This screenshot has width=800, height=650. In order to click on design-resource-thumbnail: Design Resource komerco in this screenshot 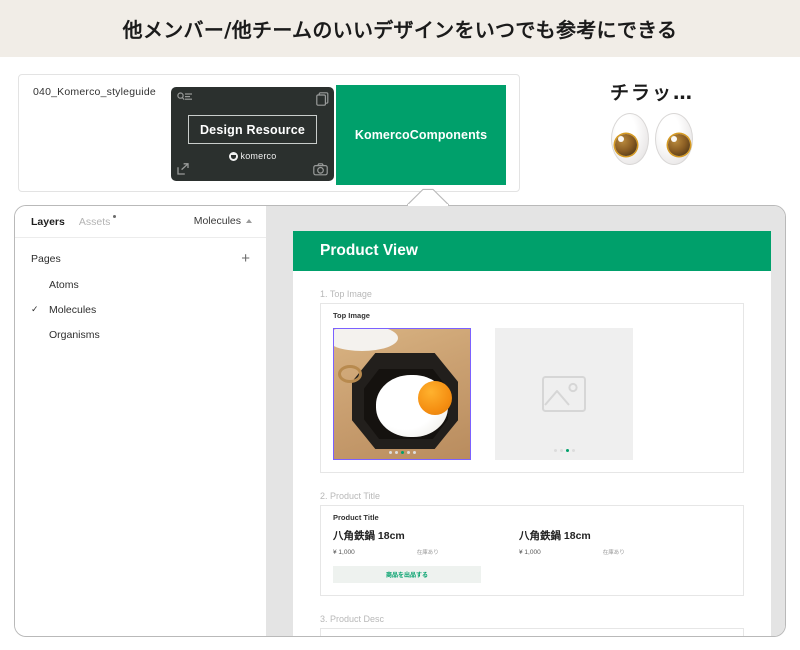, I will do `click(252, 134)`.